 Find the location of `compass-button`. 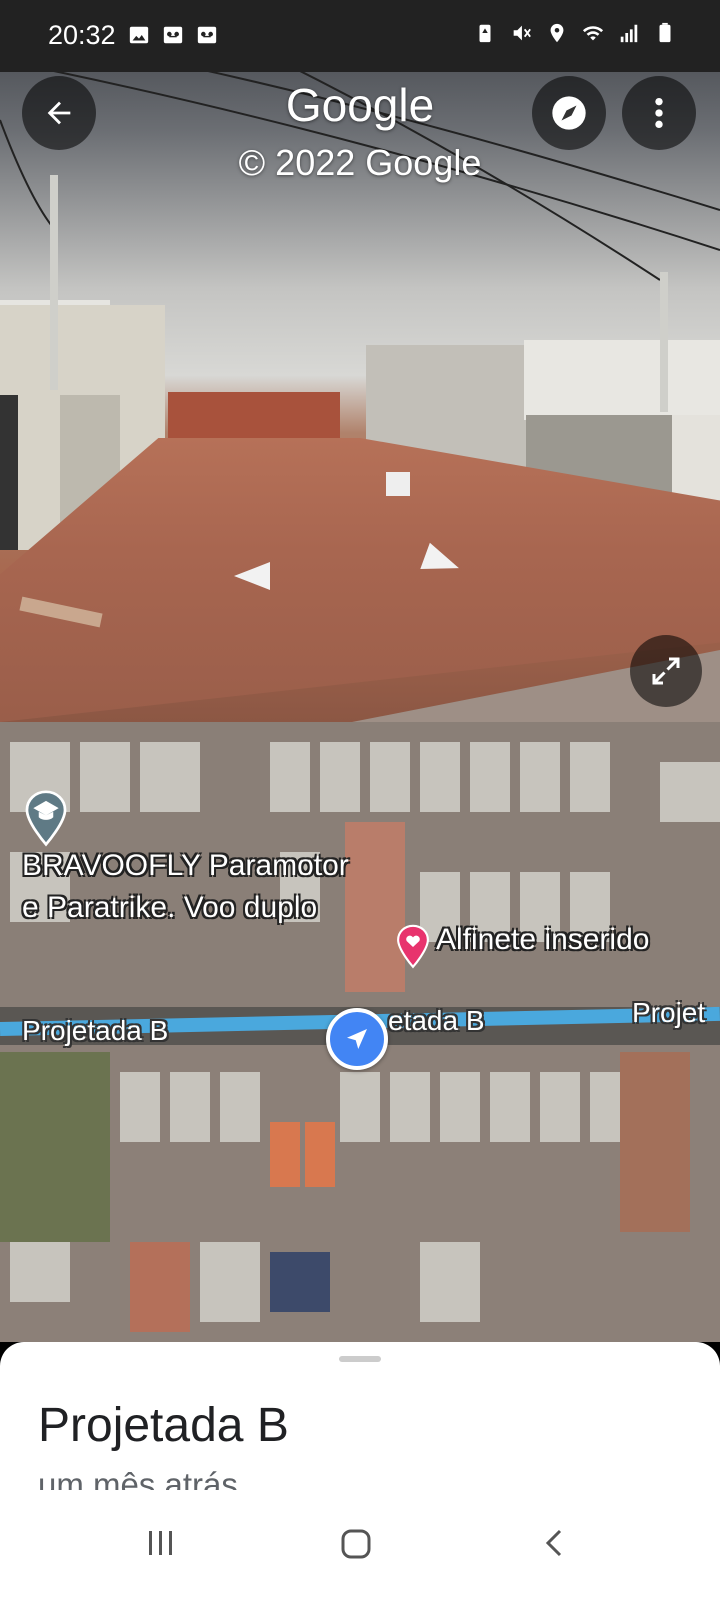

compass-button is located at coordinates (569, 113).